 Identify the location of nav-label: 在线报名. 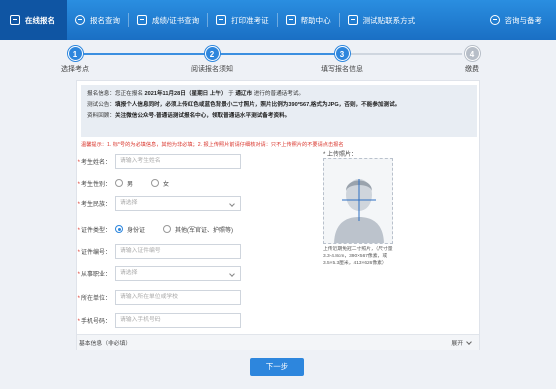
(40, 20).